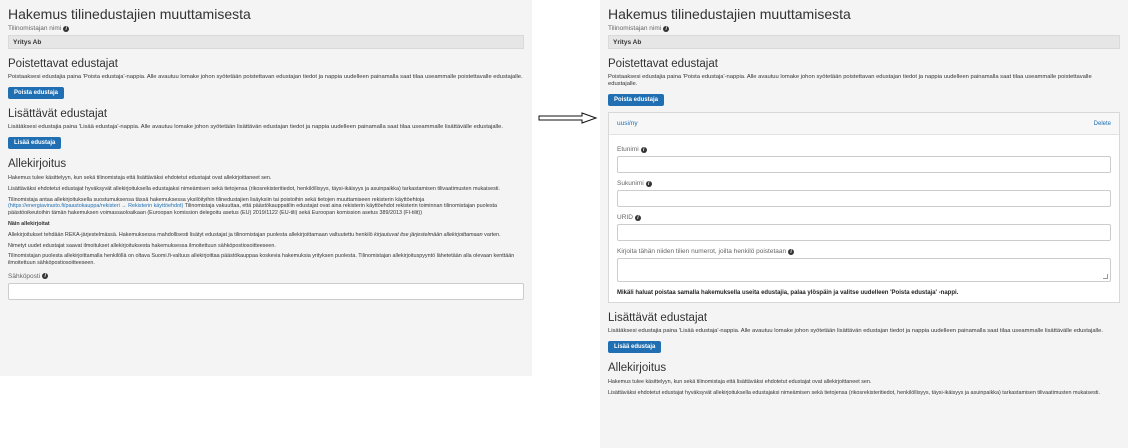 The height and width of the screenshot is (448, 1128). What do you see at coordinates (864, 198) in the screenshot?
I see `lastname-input` at bounding box center [864, 198].